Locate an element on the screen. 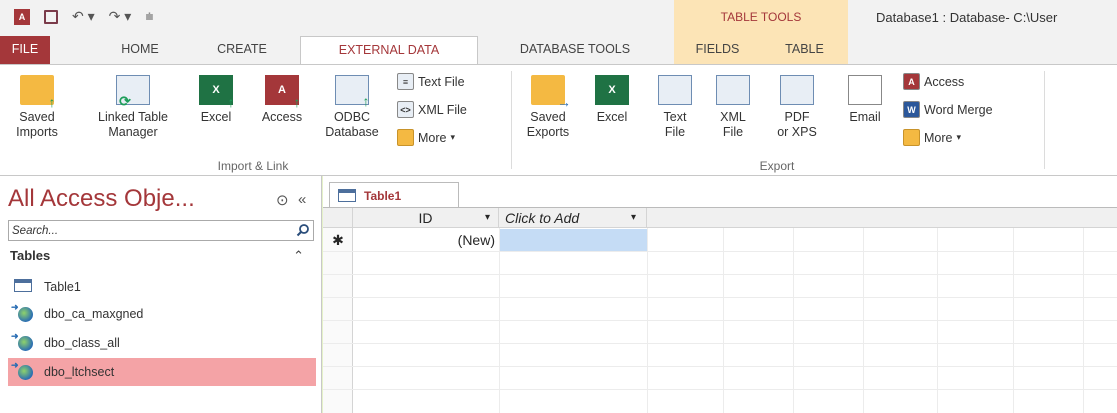 Image resolution: width=1117 pixels, height=413 pixels. export-pdf-xps-button: PDF or XPS is located at coordinates (797, 107).